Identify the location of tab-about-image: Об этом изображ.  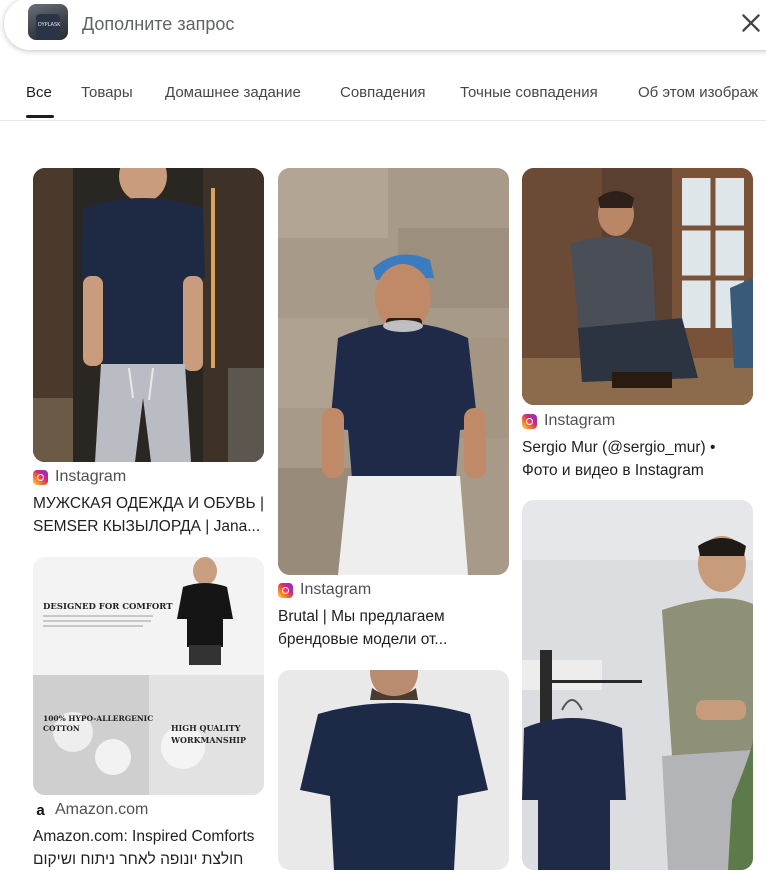
(698, 92).